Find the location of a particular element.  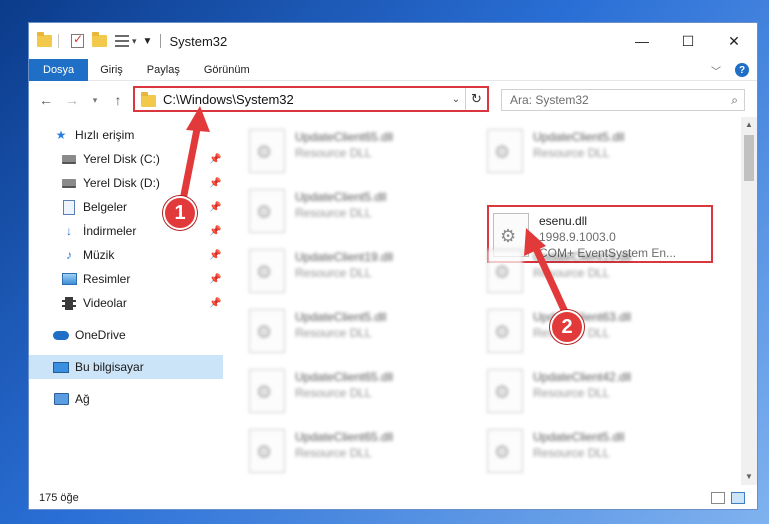

forward-arrow-icon: → is located at coordinates (72, 100).